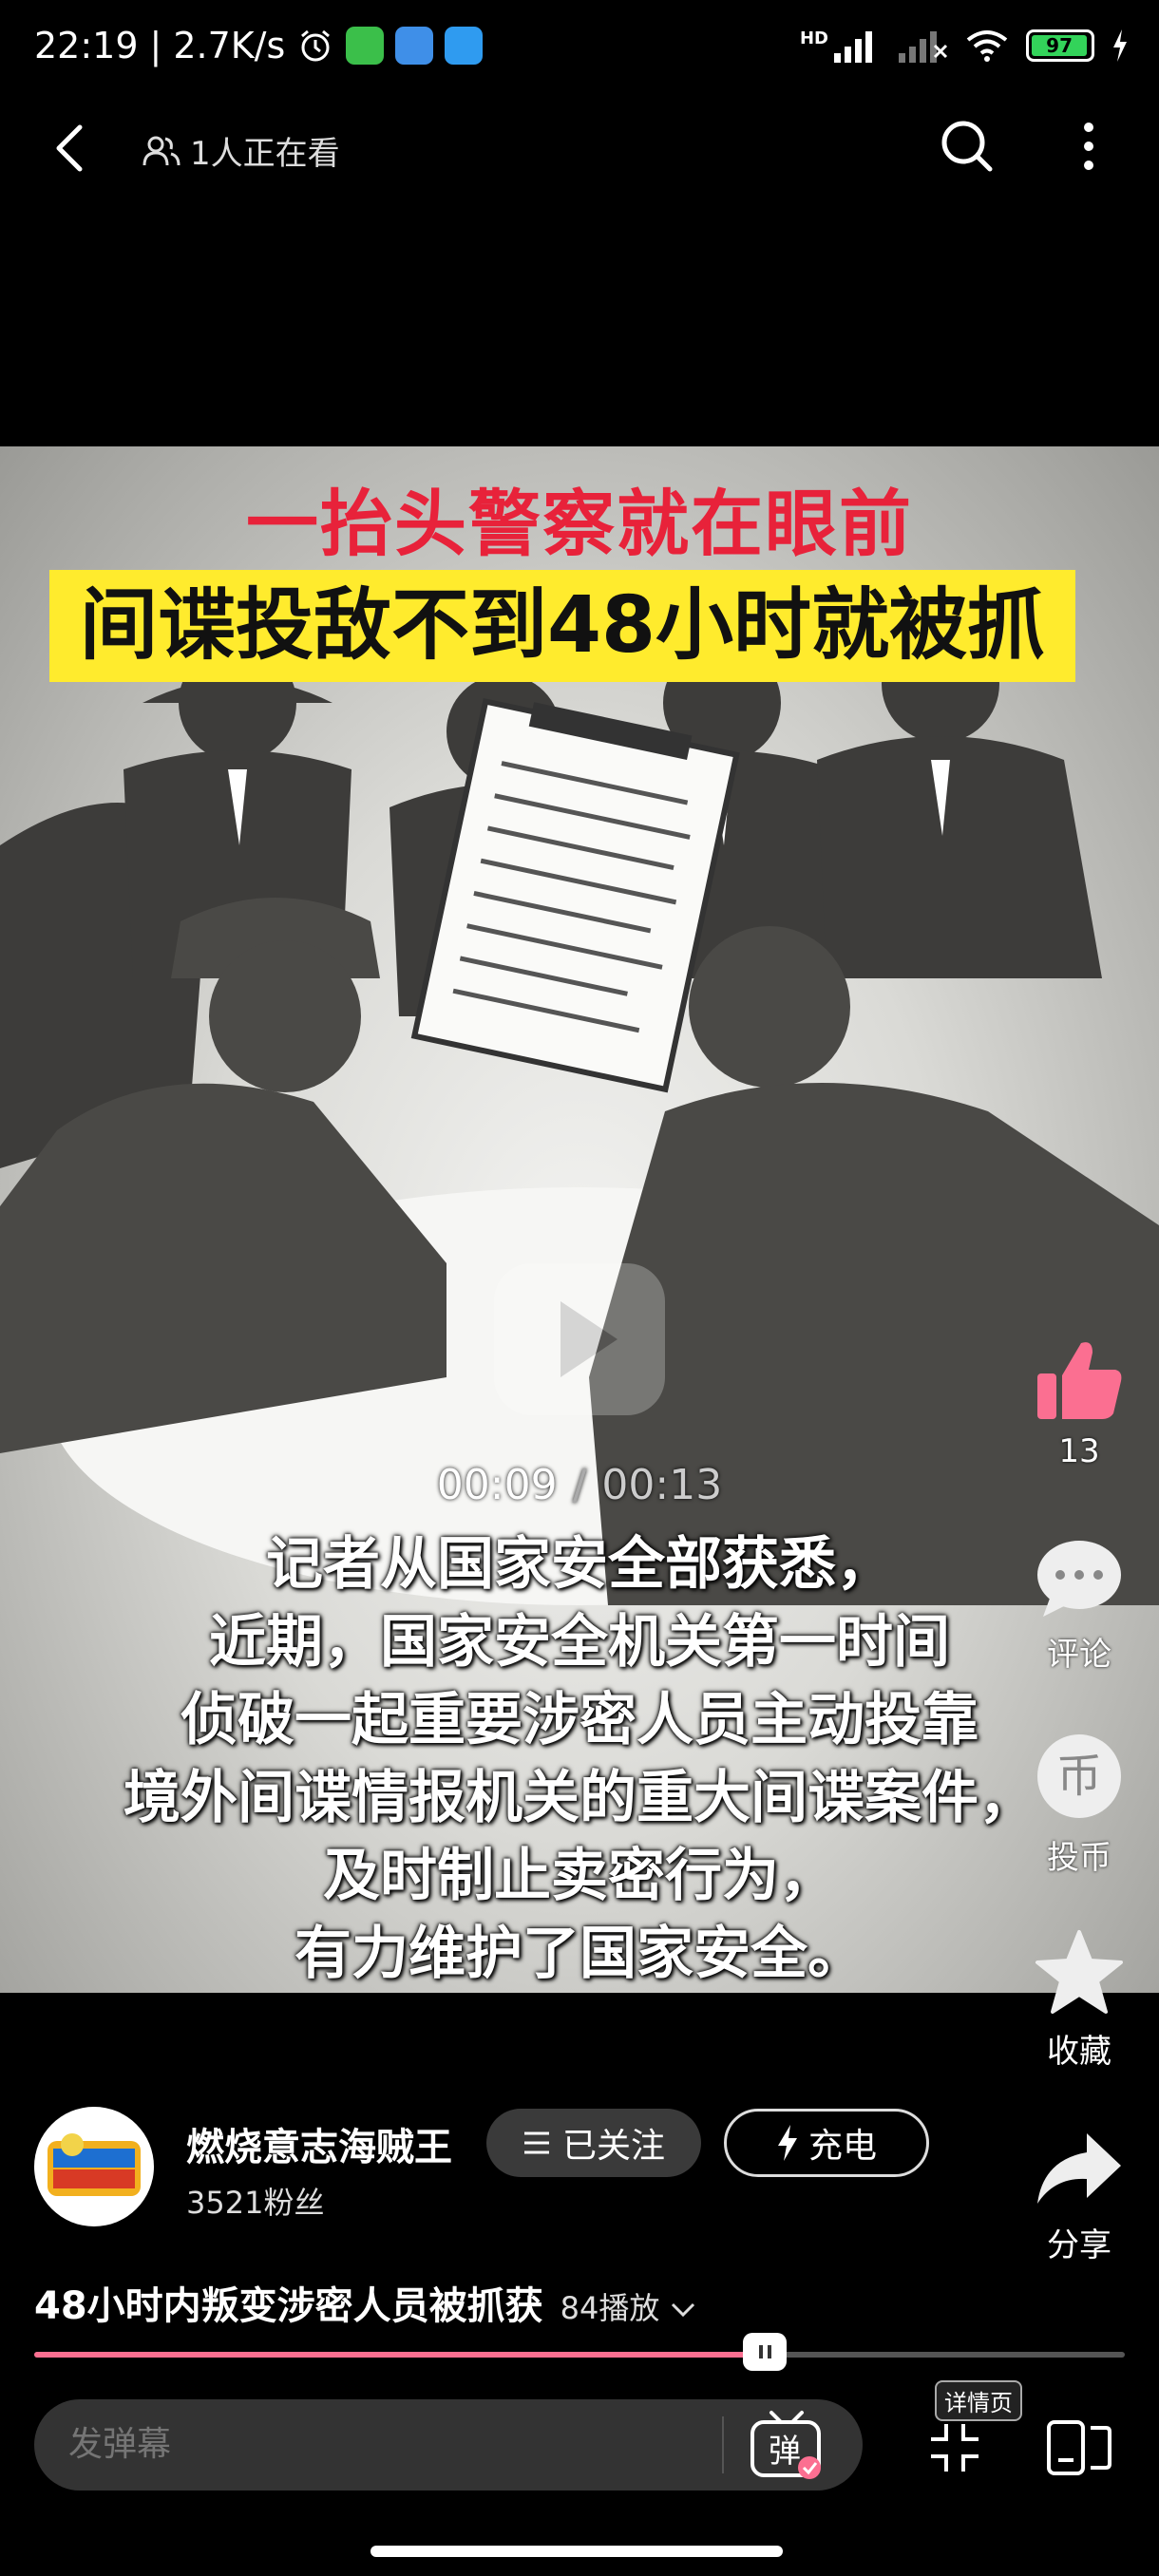 The image size is (1159, 2576). What do you see at coordinates (785, 2452) in the screenshot?
I see `danmaku-toggle-label: 弹` at bounding box center [785, 2452].